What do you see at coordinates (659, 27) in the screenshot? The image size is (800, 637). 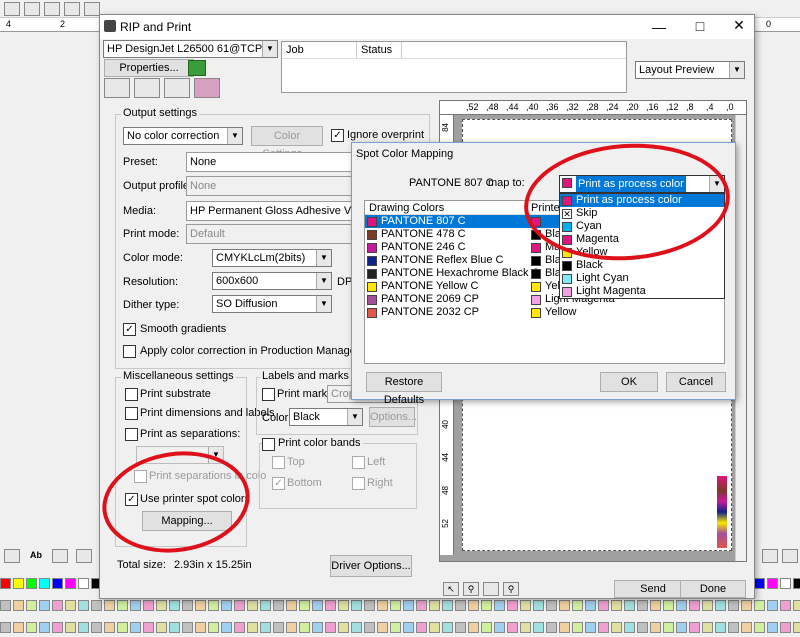 I see `minimize-icon: —` at bounding box center [659, 27].